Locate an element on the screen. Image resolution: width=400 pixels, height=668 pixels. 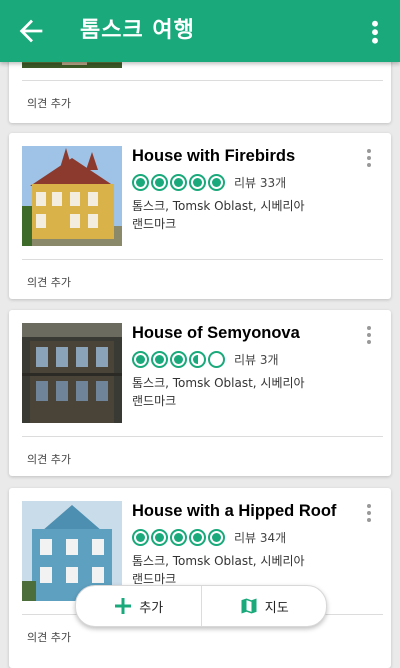
arrow-left-icon is located at coordinates (31, 31).